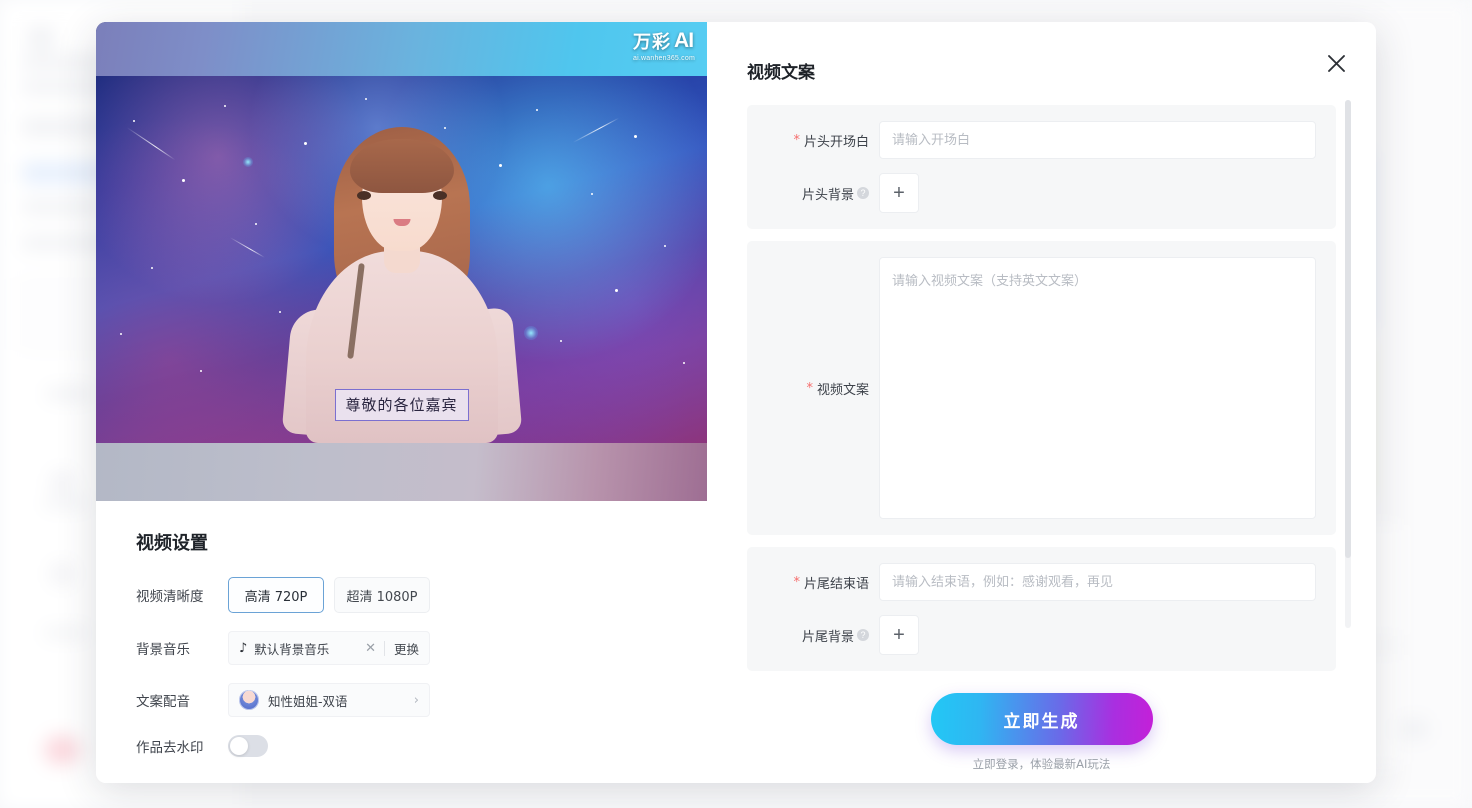  I want to click on opening-input, so click(1097, 140).